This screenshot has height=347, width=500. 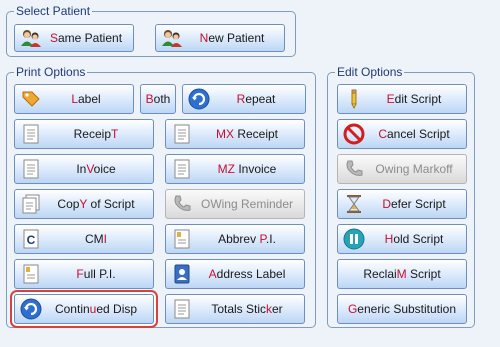 What do you see at coordinates (232, 38) in the screenshot?
I see `new-patient-label: New Patient` at bounding box center [232, 38].